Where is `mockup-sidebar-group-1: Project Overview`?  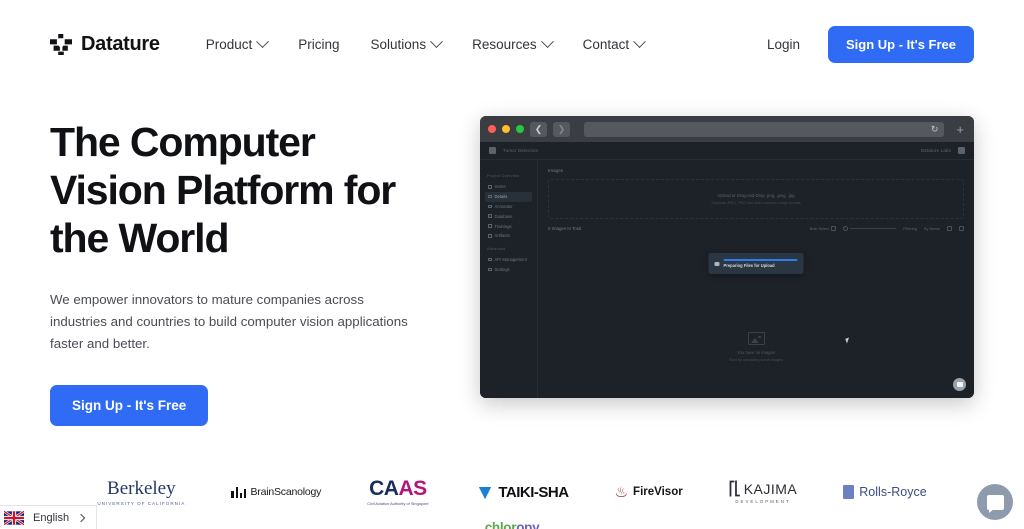 mockup-sidebar-group-1: Project Overview is located at coordinates (503, 176).